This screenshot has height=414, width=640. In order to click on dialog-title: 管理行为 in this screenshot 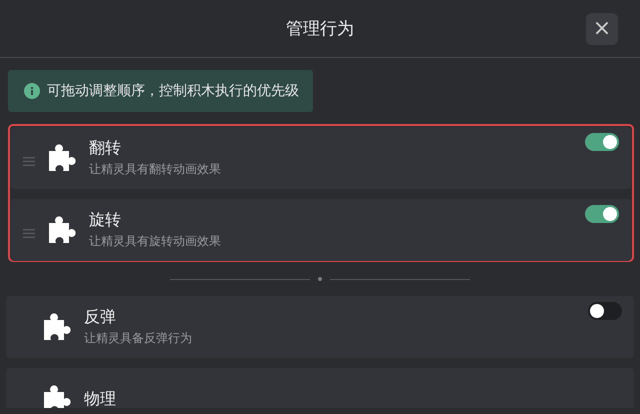, I will do `click(320, 29)`.